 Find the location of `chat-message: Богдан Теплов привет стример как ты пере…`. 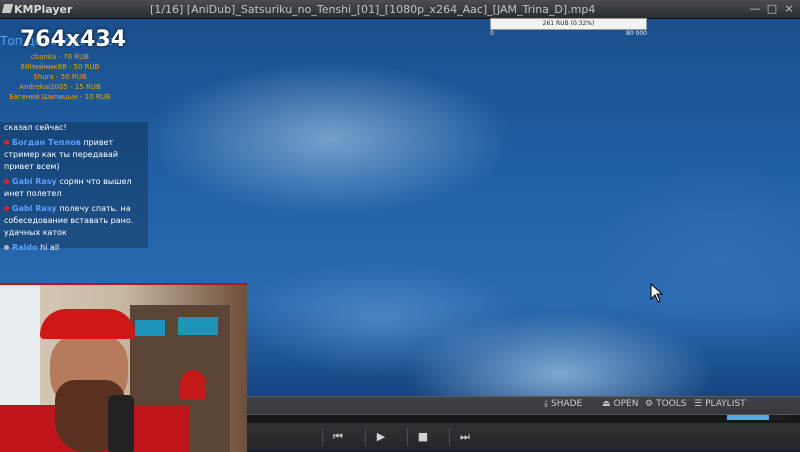

chat-message: Богдан Теплов привет стример как ты пере… is located at coordinates (76, 155).